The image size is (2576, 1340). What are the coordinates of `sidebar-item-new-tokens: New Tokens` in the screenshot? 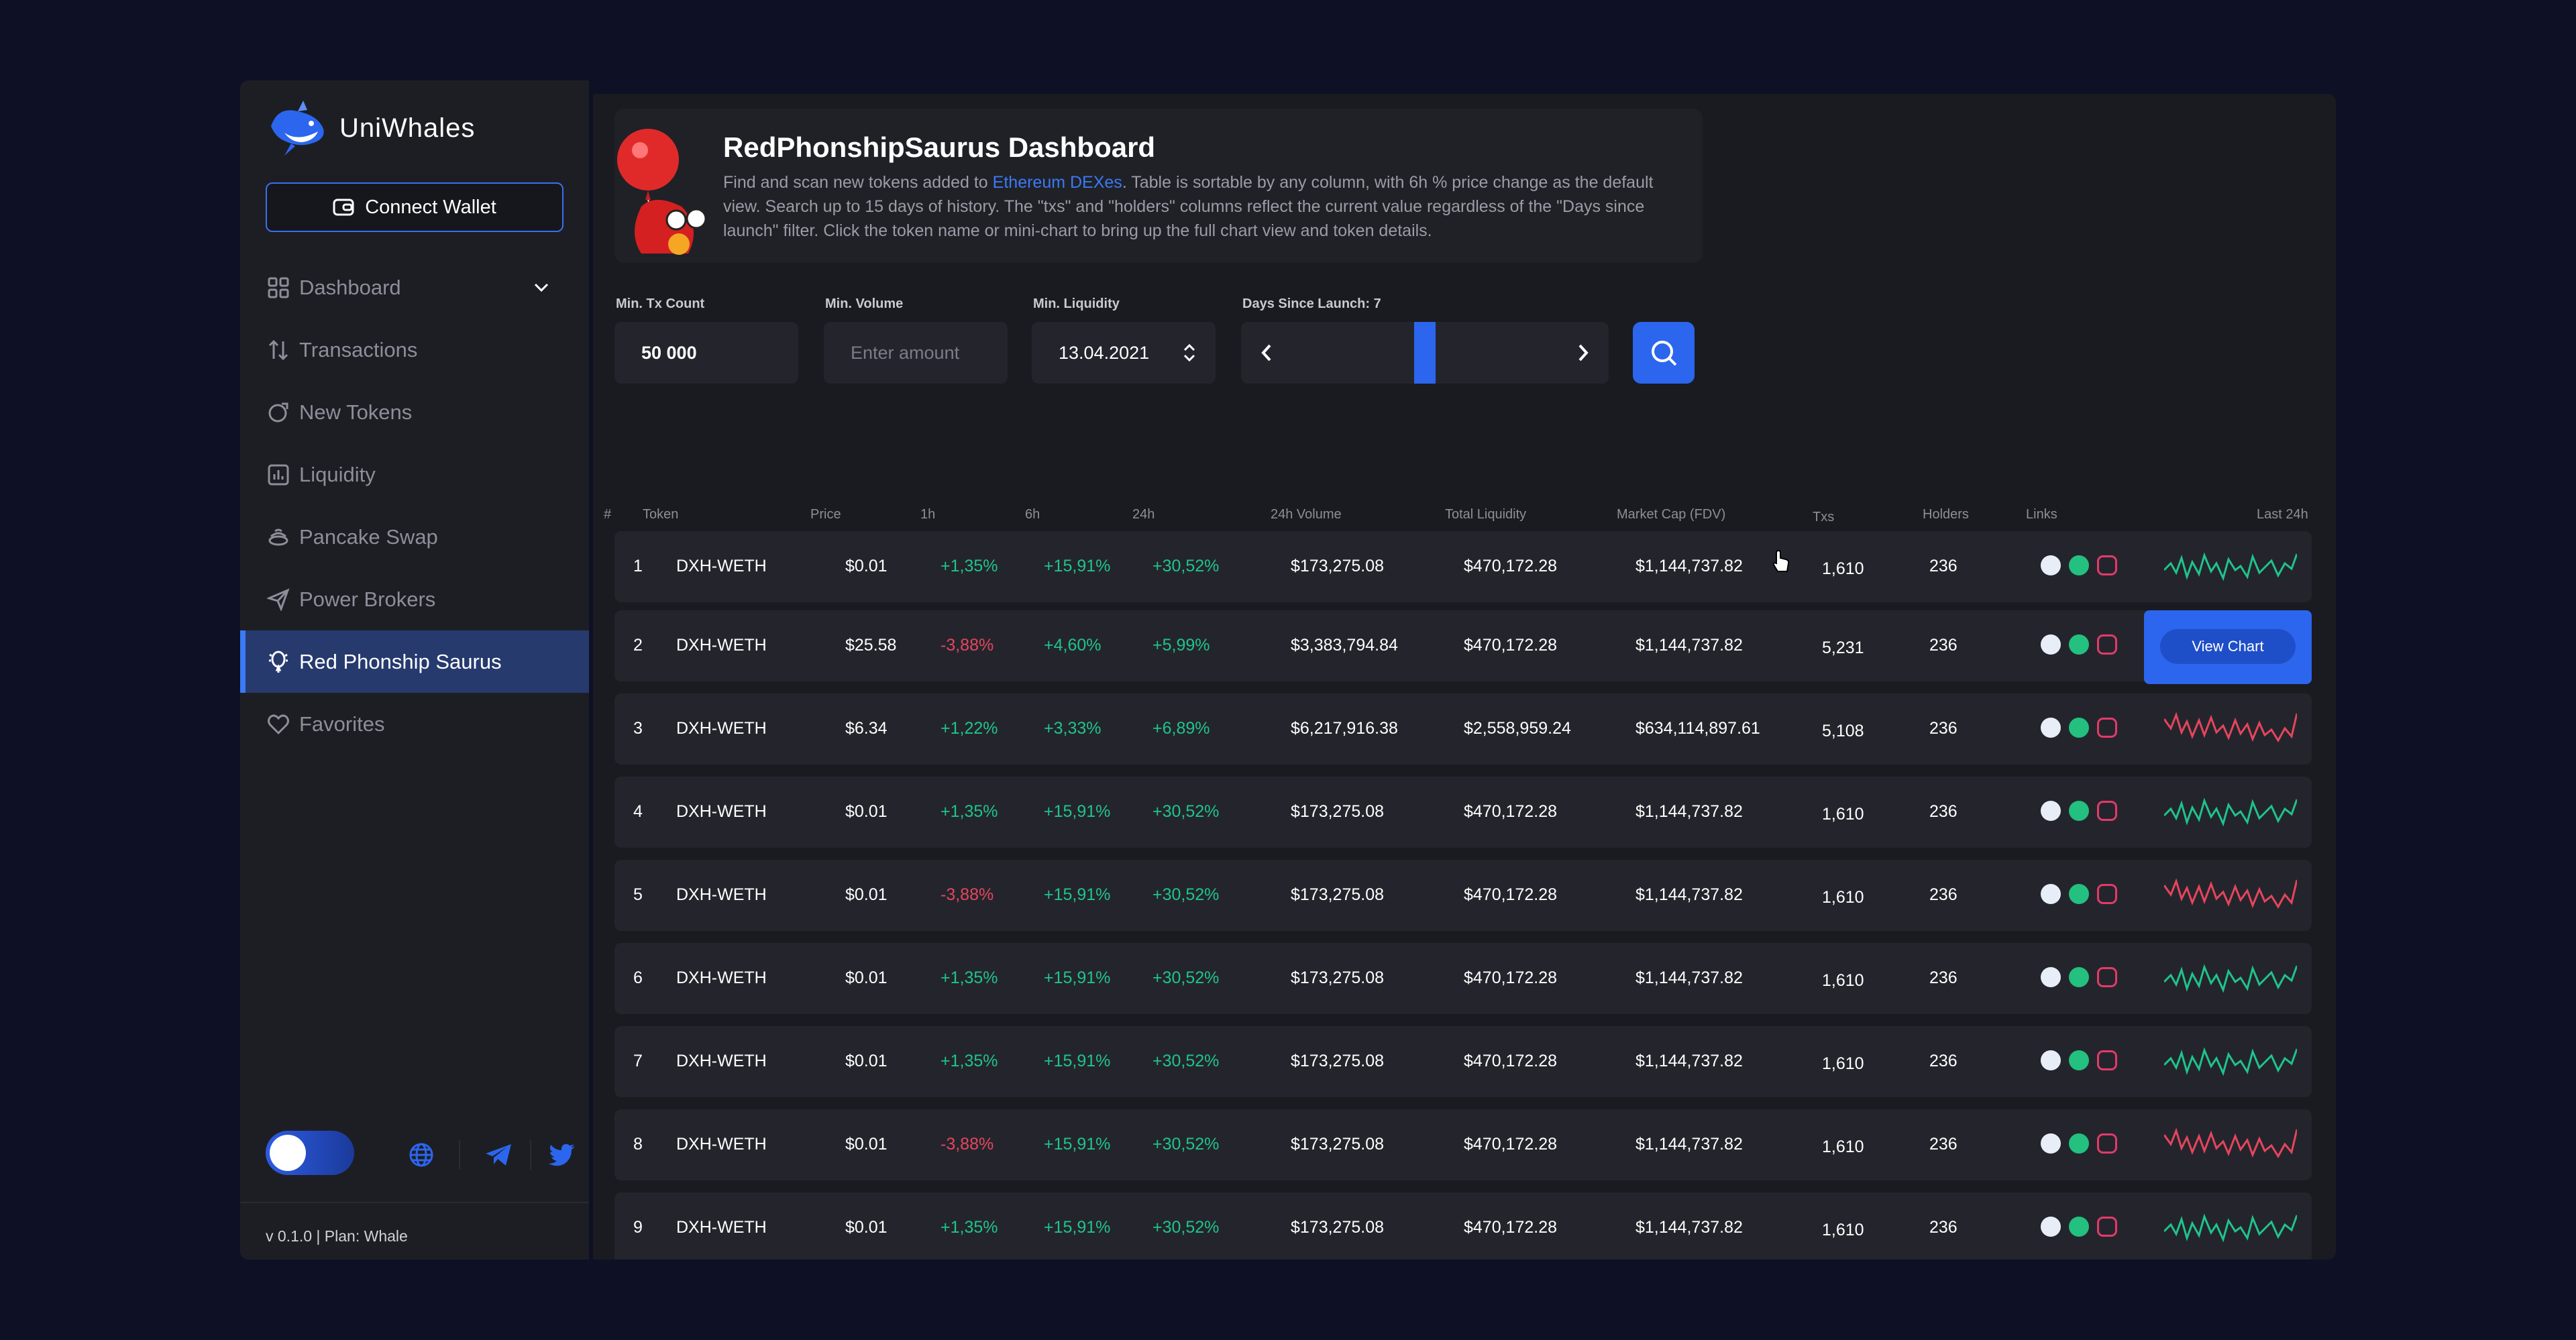 It's located at (414, 412).